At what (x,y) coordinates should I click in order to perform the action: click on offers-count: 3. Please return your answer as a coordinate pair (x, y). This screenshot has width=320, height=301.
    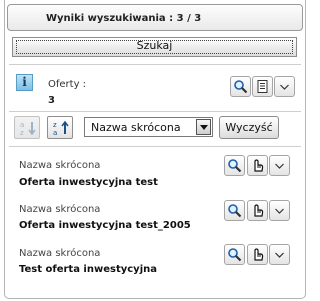
    Looking at the image, I should click on (51, 100).